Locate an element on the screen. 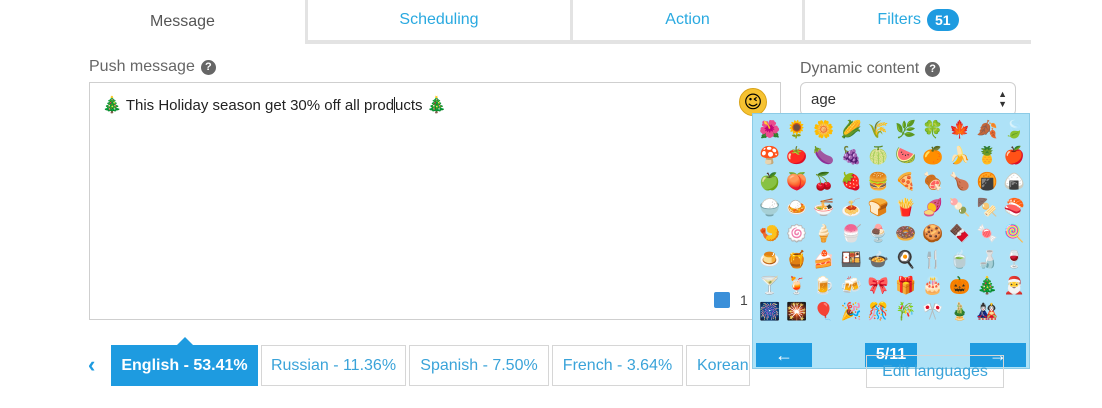 The height and width of the screenshot is (408, 1102). emoji-option: 🍩 is located at coordinates (905, 234).